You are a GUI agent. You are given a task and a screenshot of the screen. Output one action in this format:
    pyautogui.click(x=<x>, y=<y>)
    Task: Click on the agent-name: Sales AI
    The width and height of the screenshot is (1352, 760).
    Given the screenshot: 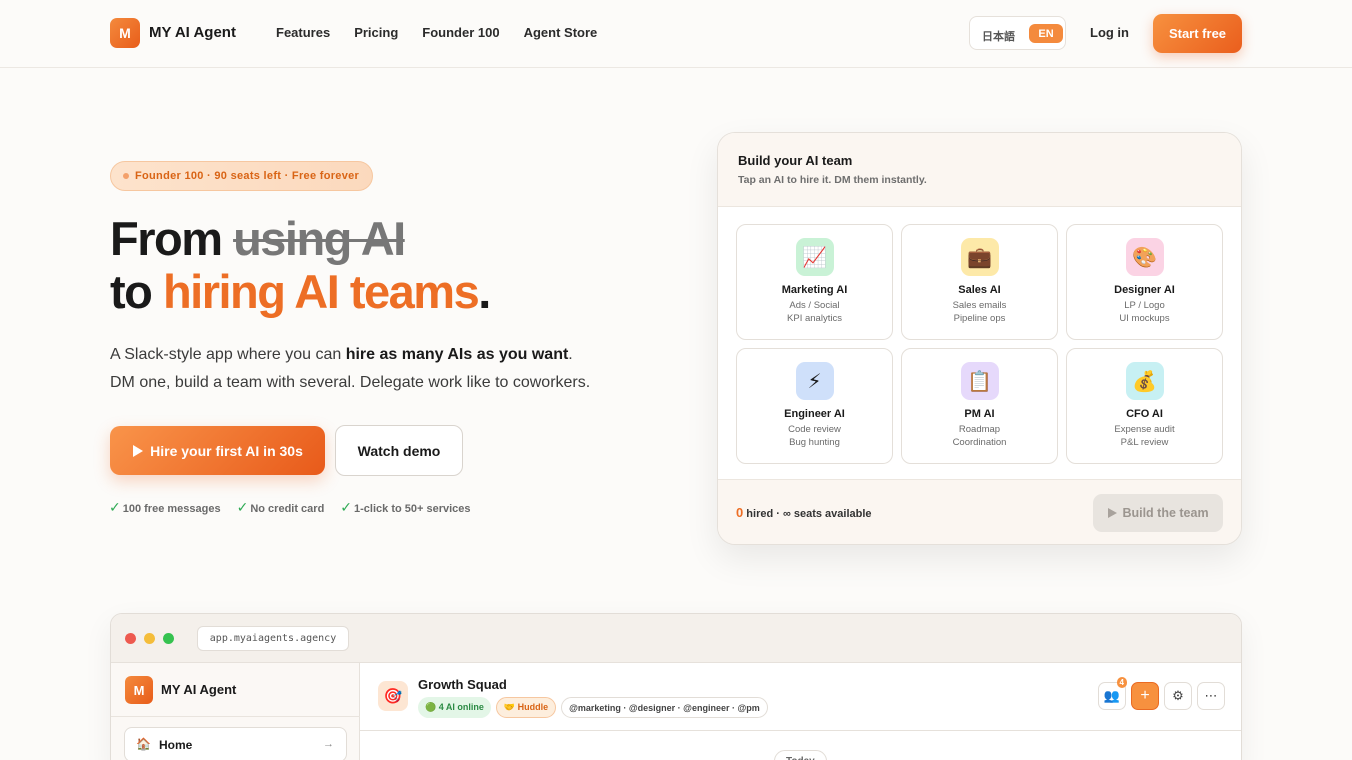 What is the action you would take?
    pyautogui.click(x=979, y=290)
    